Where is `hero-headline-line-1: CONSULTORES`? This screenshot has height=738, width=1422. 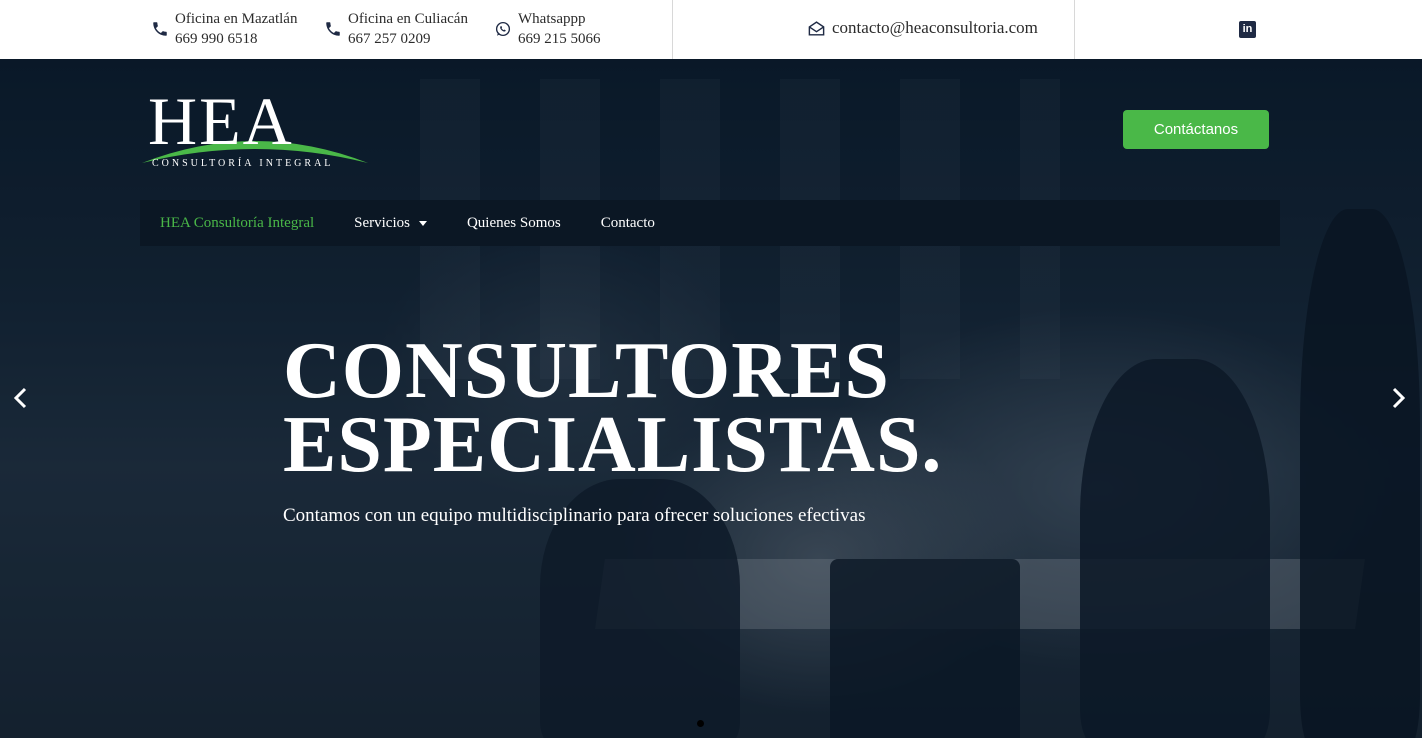
hero-headline-line-1: CONSULTORES is located at coordinates (586, 371).